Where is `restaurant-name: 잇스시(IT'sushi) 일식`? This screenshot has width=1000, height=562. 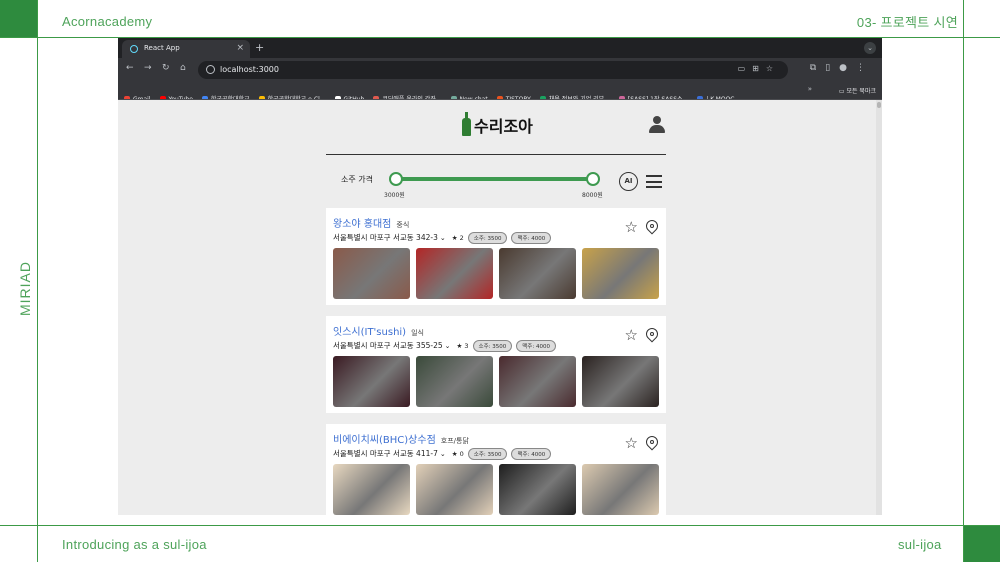 restaurant-name: 잇스시(IT'sushi) 일식 is located at coordinates (378, 330).